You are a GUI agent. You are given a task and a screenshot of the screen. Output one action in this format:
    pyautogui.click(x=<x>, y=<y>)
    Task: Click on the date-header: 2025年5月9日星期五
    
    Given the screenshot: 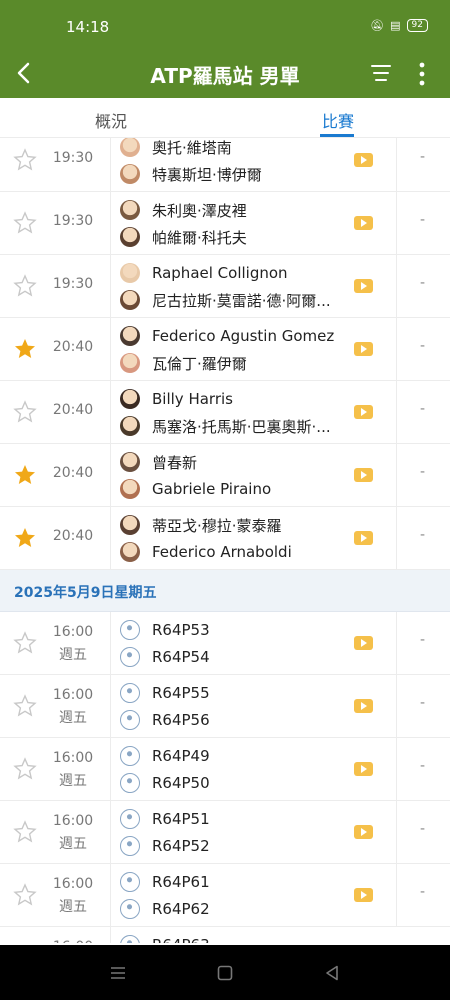 What is the action you would take?
    pyautogui.click(x=225, y=591)
    